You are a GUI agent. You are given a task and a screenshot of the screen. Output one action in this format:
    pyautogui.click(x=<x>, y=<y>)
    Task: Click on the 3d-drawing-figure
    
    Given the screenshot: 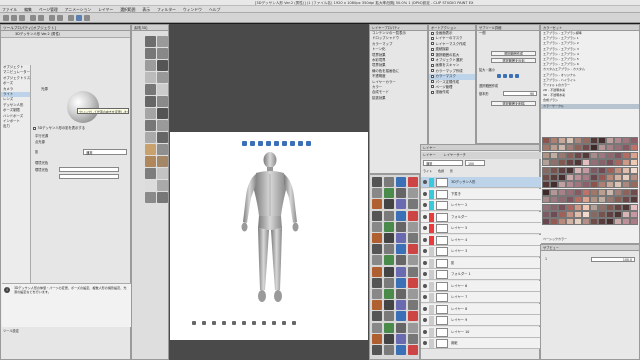 What is the action you would take?
    pyautogui.click(x=270, y=229)
    